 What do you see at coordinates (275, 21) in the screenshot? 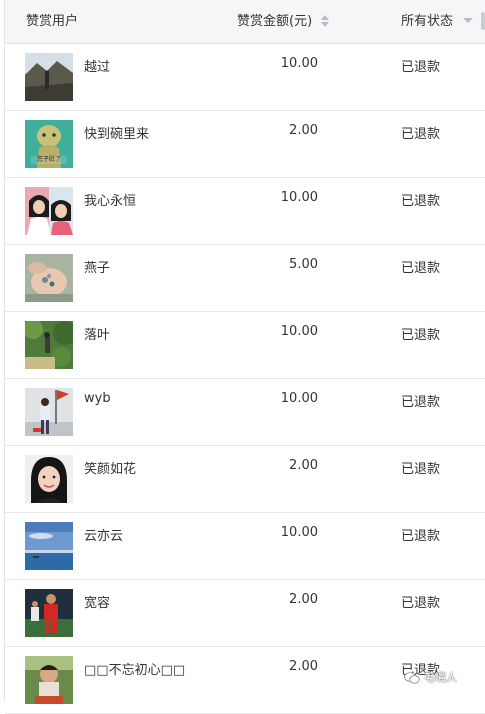
I see `header-amount-label: 赞赏金额(元)` at bounding box center [275, 21].